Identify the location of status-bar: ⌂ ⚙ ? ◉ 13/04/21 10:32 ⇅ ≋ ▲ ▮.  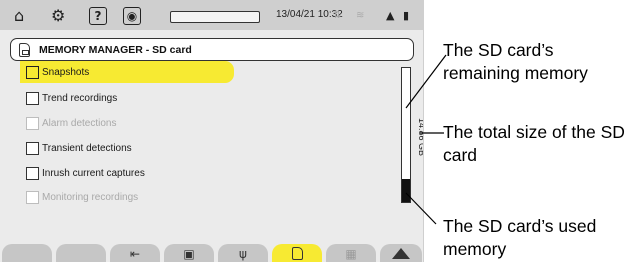
(211, 15).